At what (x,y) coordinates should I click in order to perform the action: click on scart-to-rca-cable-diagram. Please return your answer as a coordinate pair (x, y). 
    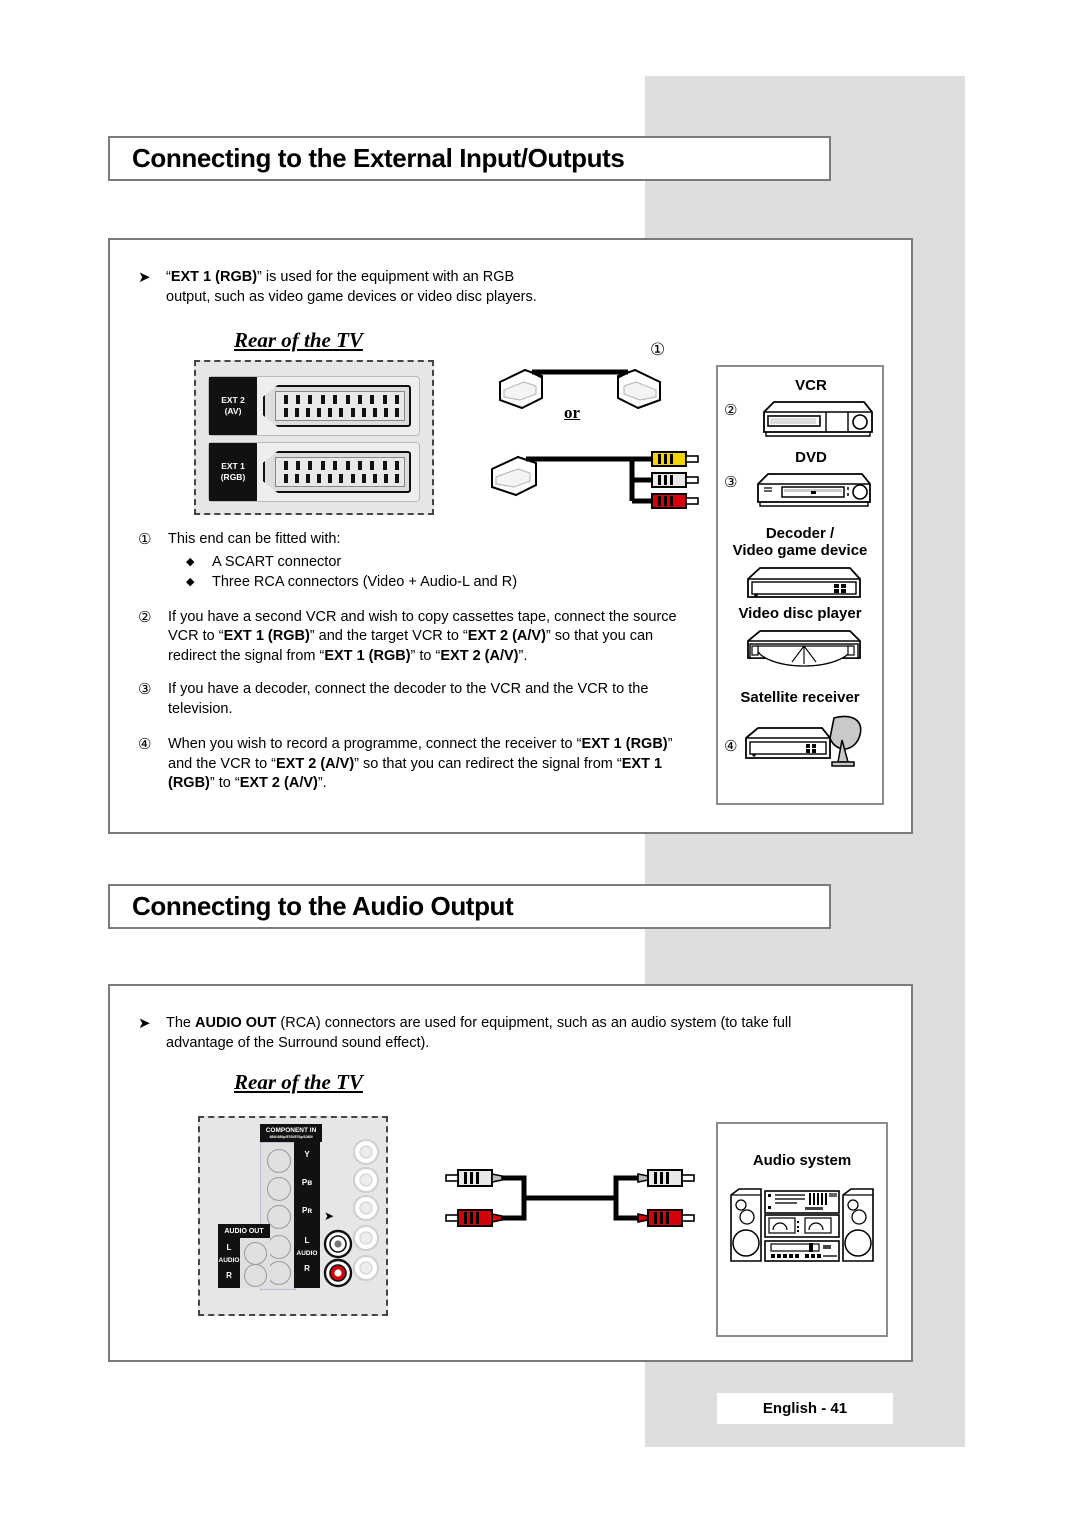
    Looking at the image, I should click on (590, 480).